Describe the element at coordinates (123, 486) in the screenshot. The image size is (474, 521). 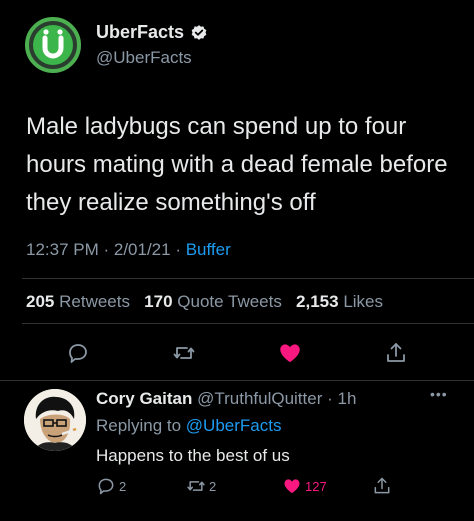
I see `reply-reply-count: 2` at that location.